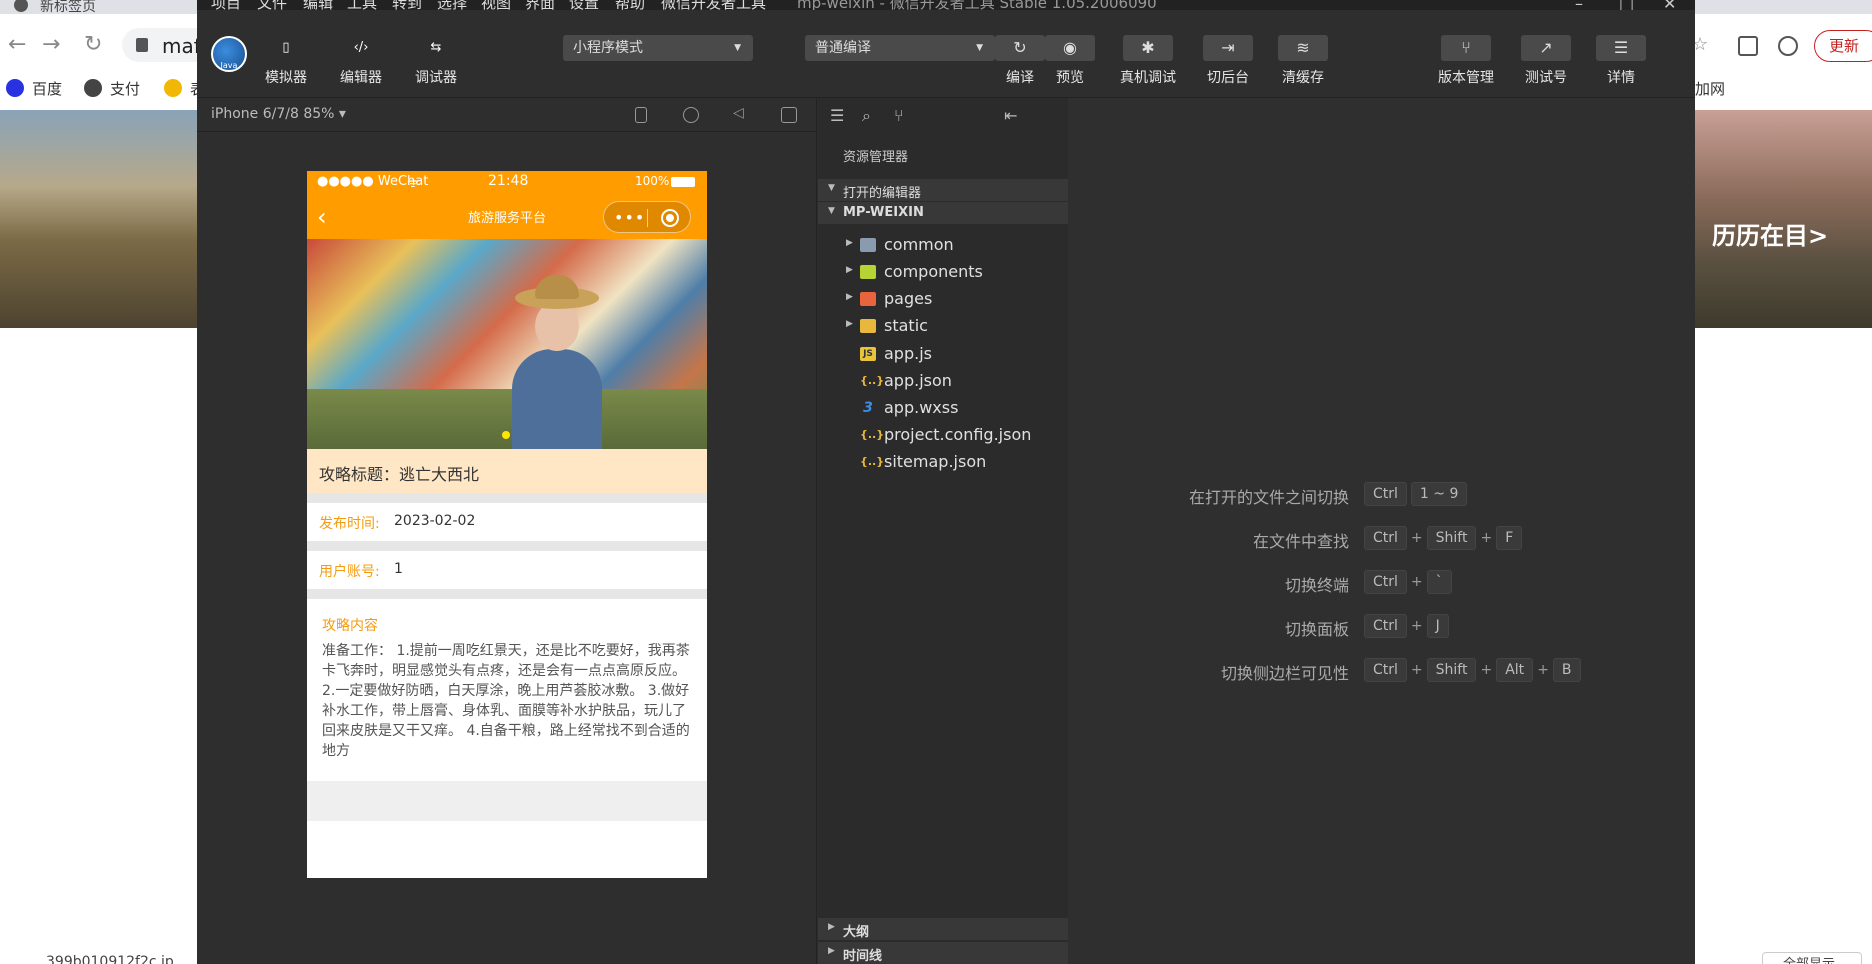  Describe the element at coordinates (1621, 77) in the screenshot. I see `details-label: 详情` at that location.